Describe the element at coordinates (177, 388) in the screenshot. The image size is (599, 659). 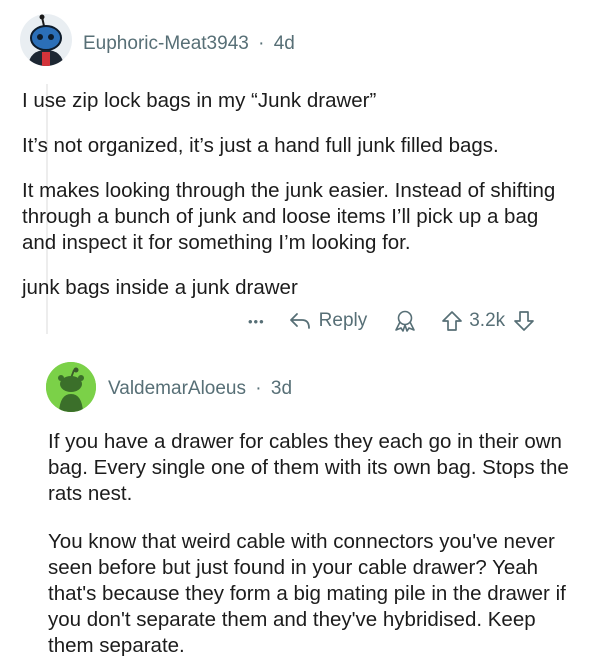
I see `username: ValdemarAloeus` at that location.